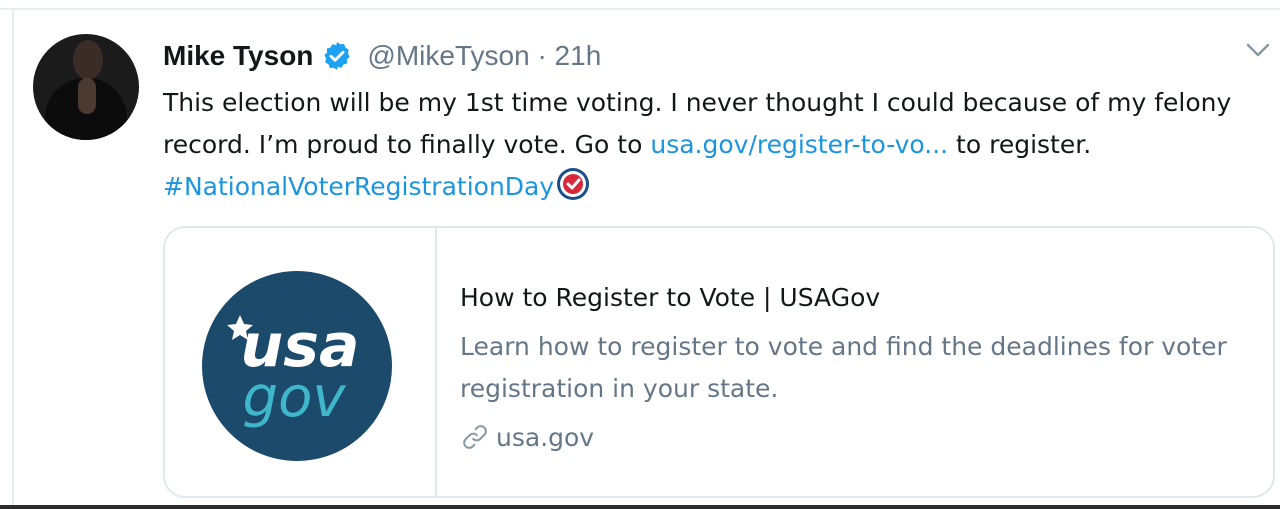 Image resolution: width=1280 pixels, height=509 pixels. I want to click on card-thumbnail: usa gov, so click(301, 362).